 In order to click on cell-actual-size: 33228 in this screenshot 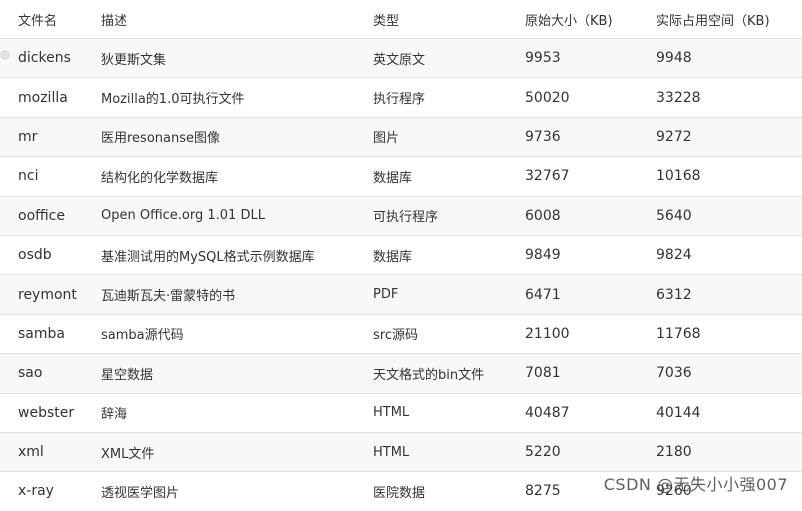, I will do `click(720, 97)`.